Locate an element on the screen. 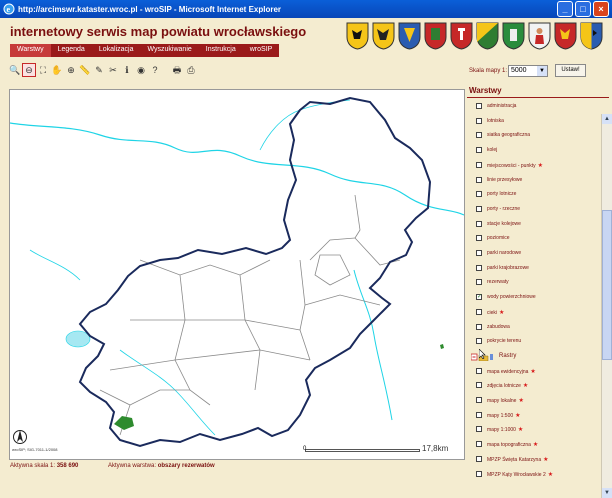  crest-split-icon is located at coordinates (487, 36).